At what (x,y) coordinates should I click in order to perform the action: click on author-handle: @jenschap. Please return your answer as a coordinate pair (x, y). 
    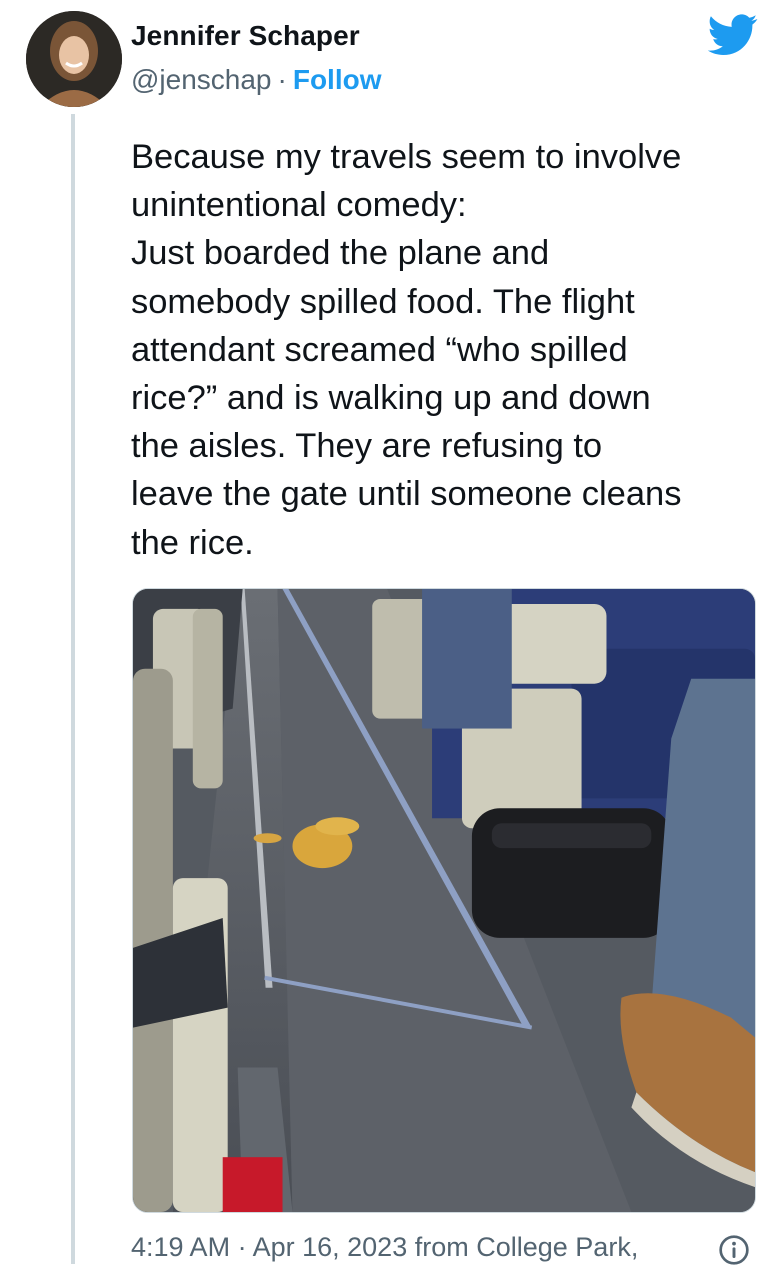
    Looking at the image, I should click on (201, 79).